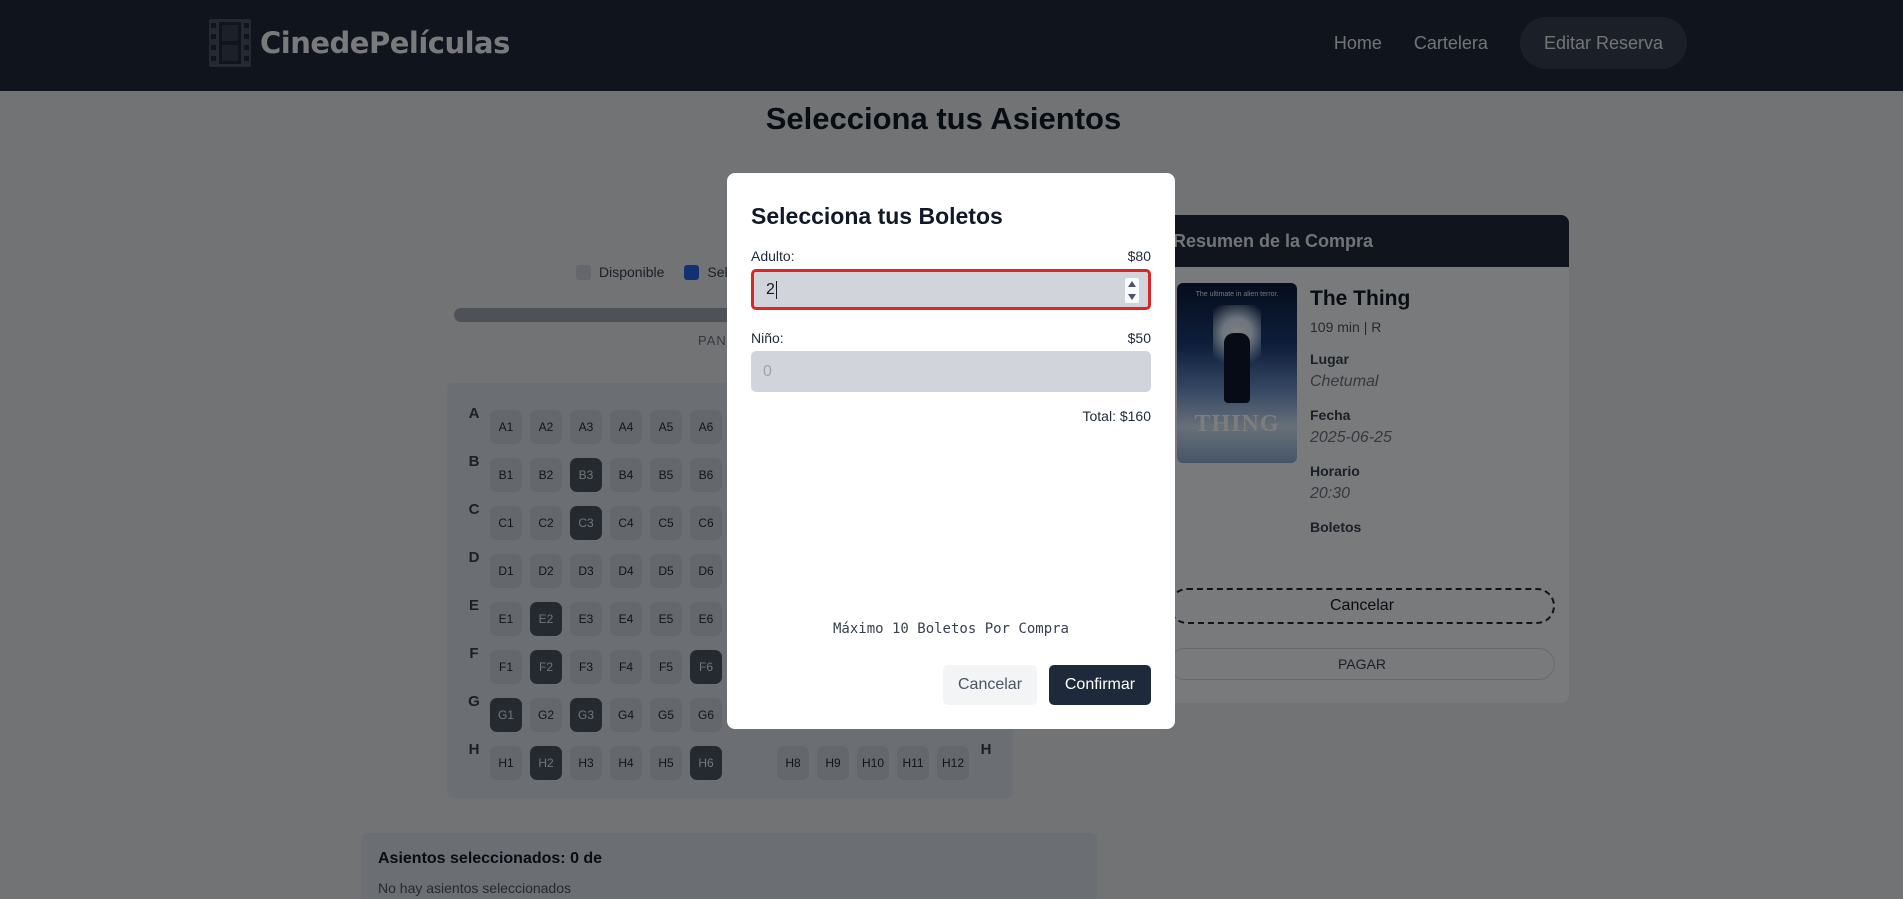  I want to click on child-quantity-input: 0, so click(951, 371).